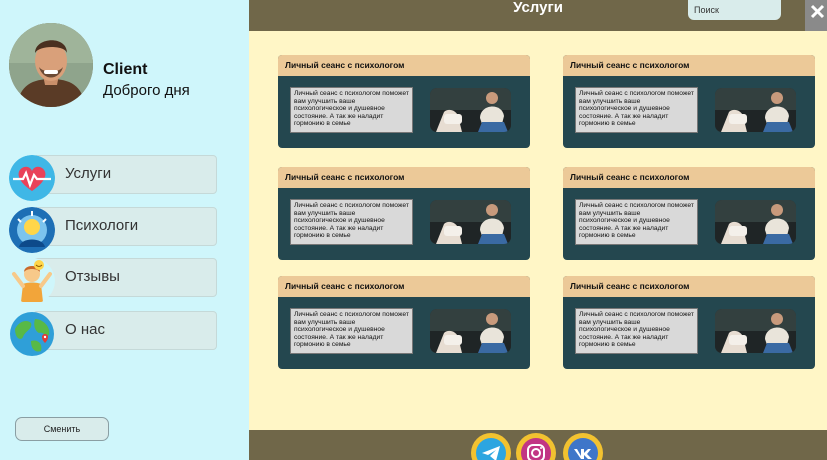 Image resolution: width=827 pixels, height=460 pixels. What do you see at coordinates (536, 449) in the screenshot?
I see `instagram-icon` at bounding box center [536, 449].